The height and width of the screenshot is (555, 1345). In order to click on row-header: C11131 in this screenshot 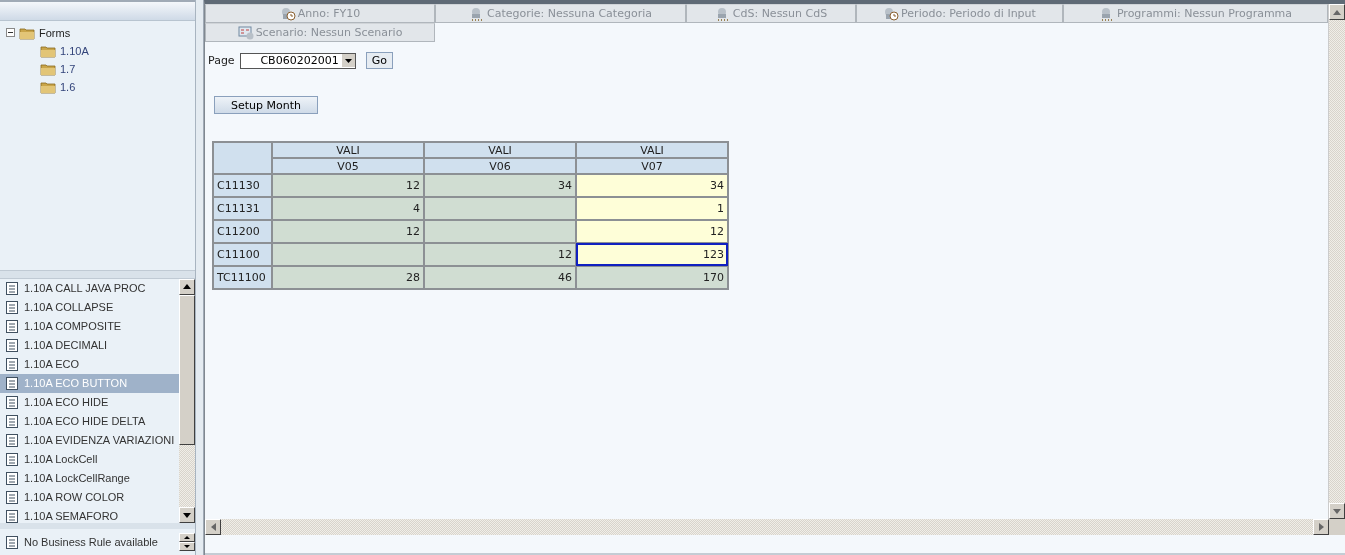, I will do `click(242, 208)`.